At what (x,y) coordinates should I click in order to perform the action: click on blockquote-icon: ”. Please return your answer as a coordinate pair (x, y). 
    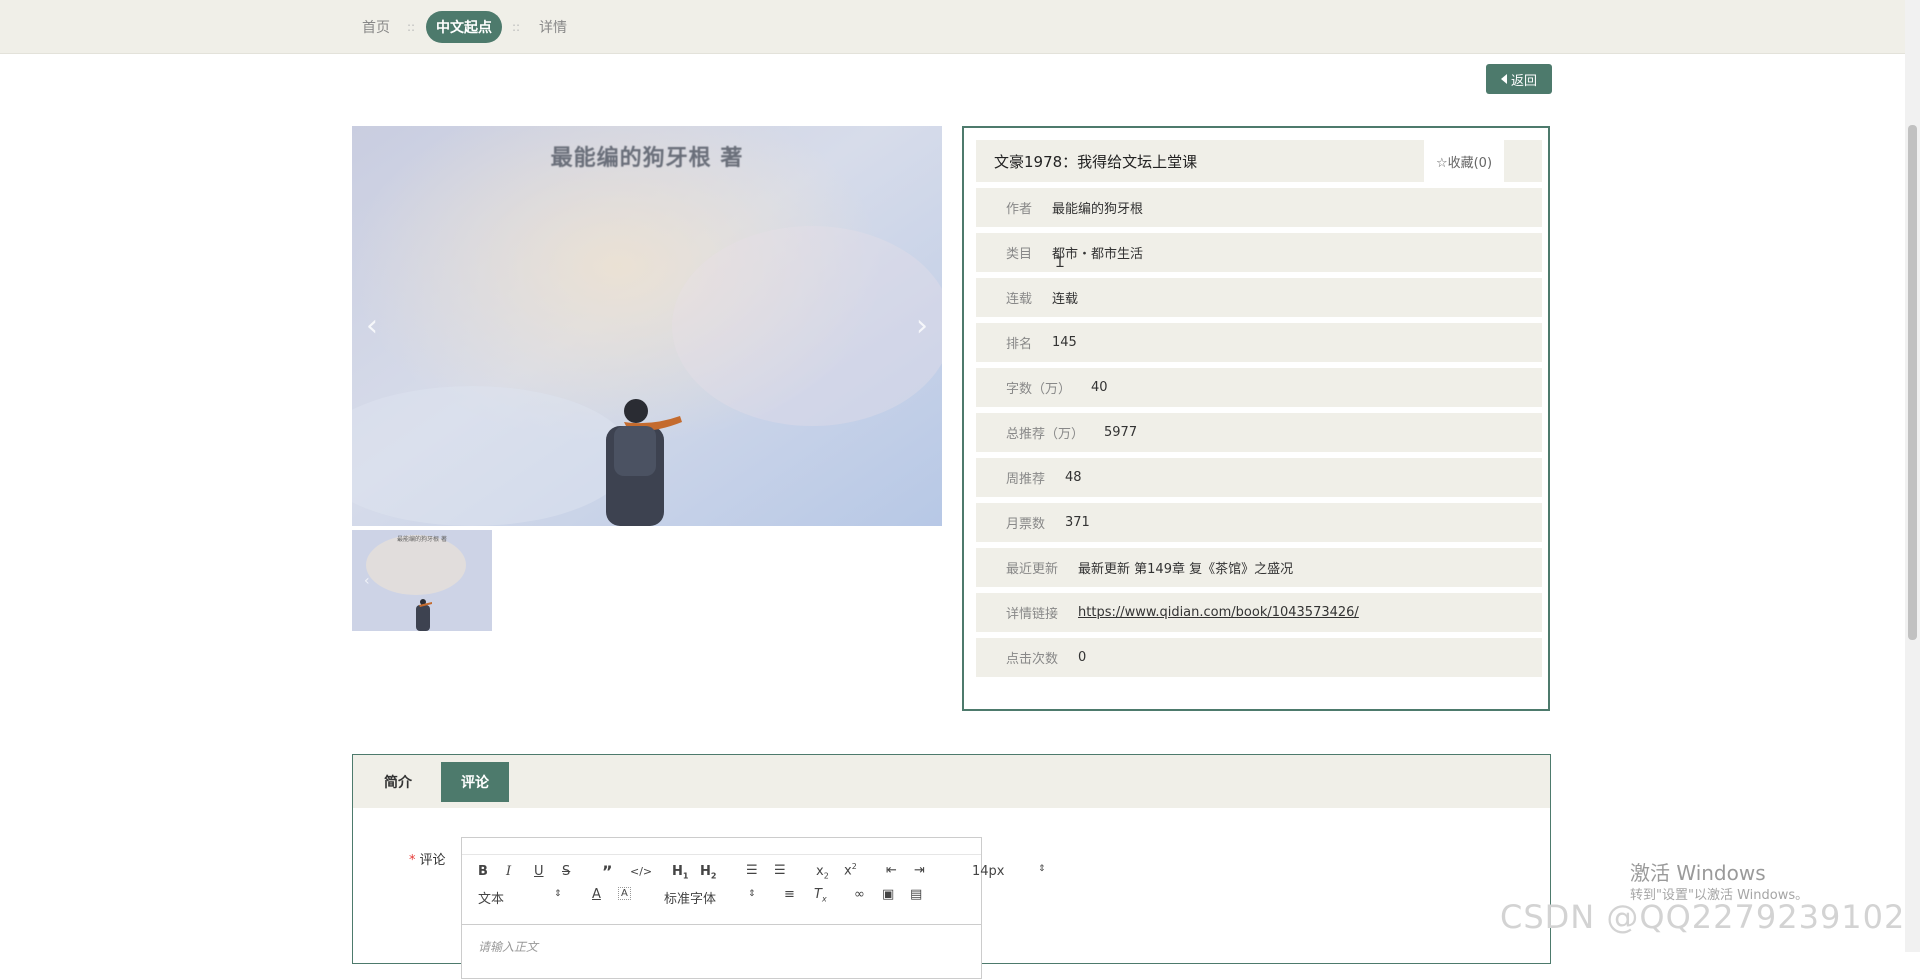
    Looking at the image, I should click on (607, 871).